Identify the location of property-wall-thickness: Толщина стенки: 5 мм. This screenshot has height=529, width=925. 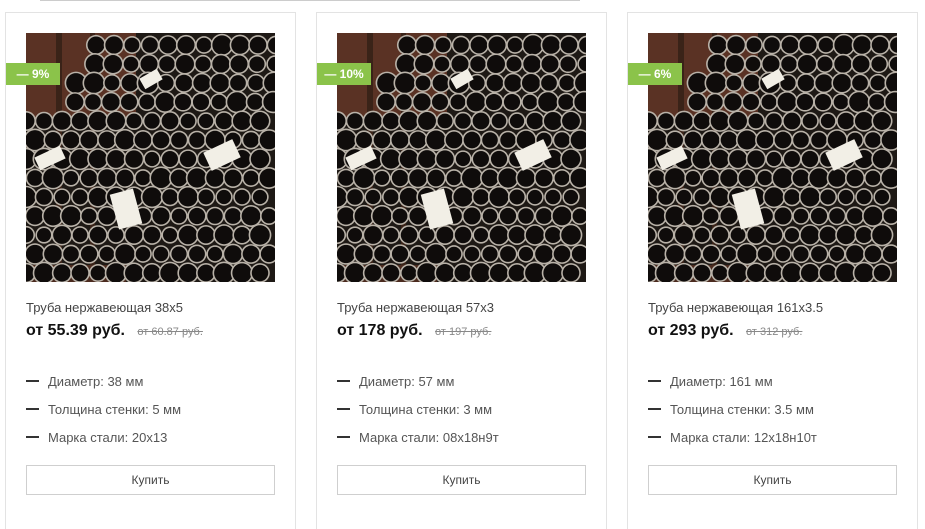
(103, 409).